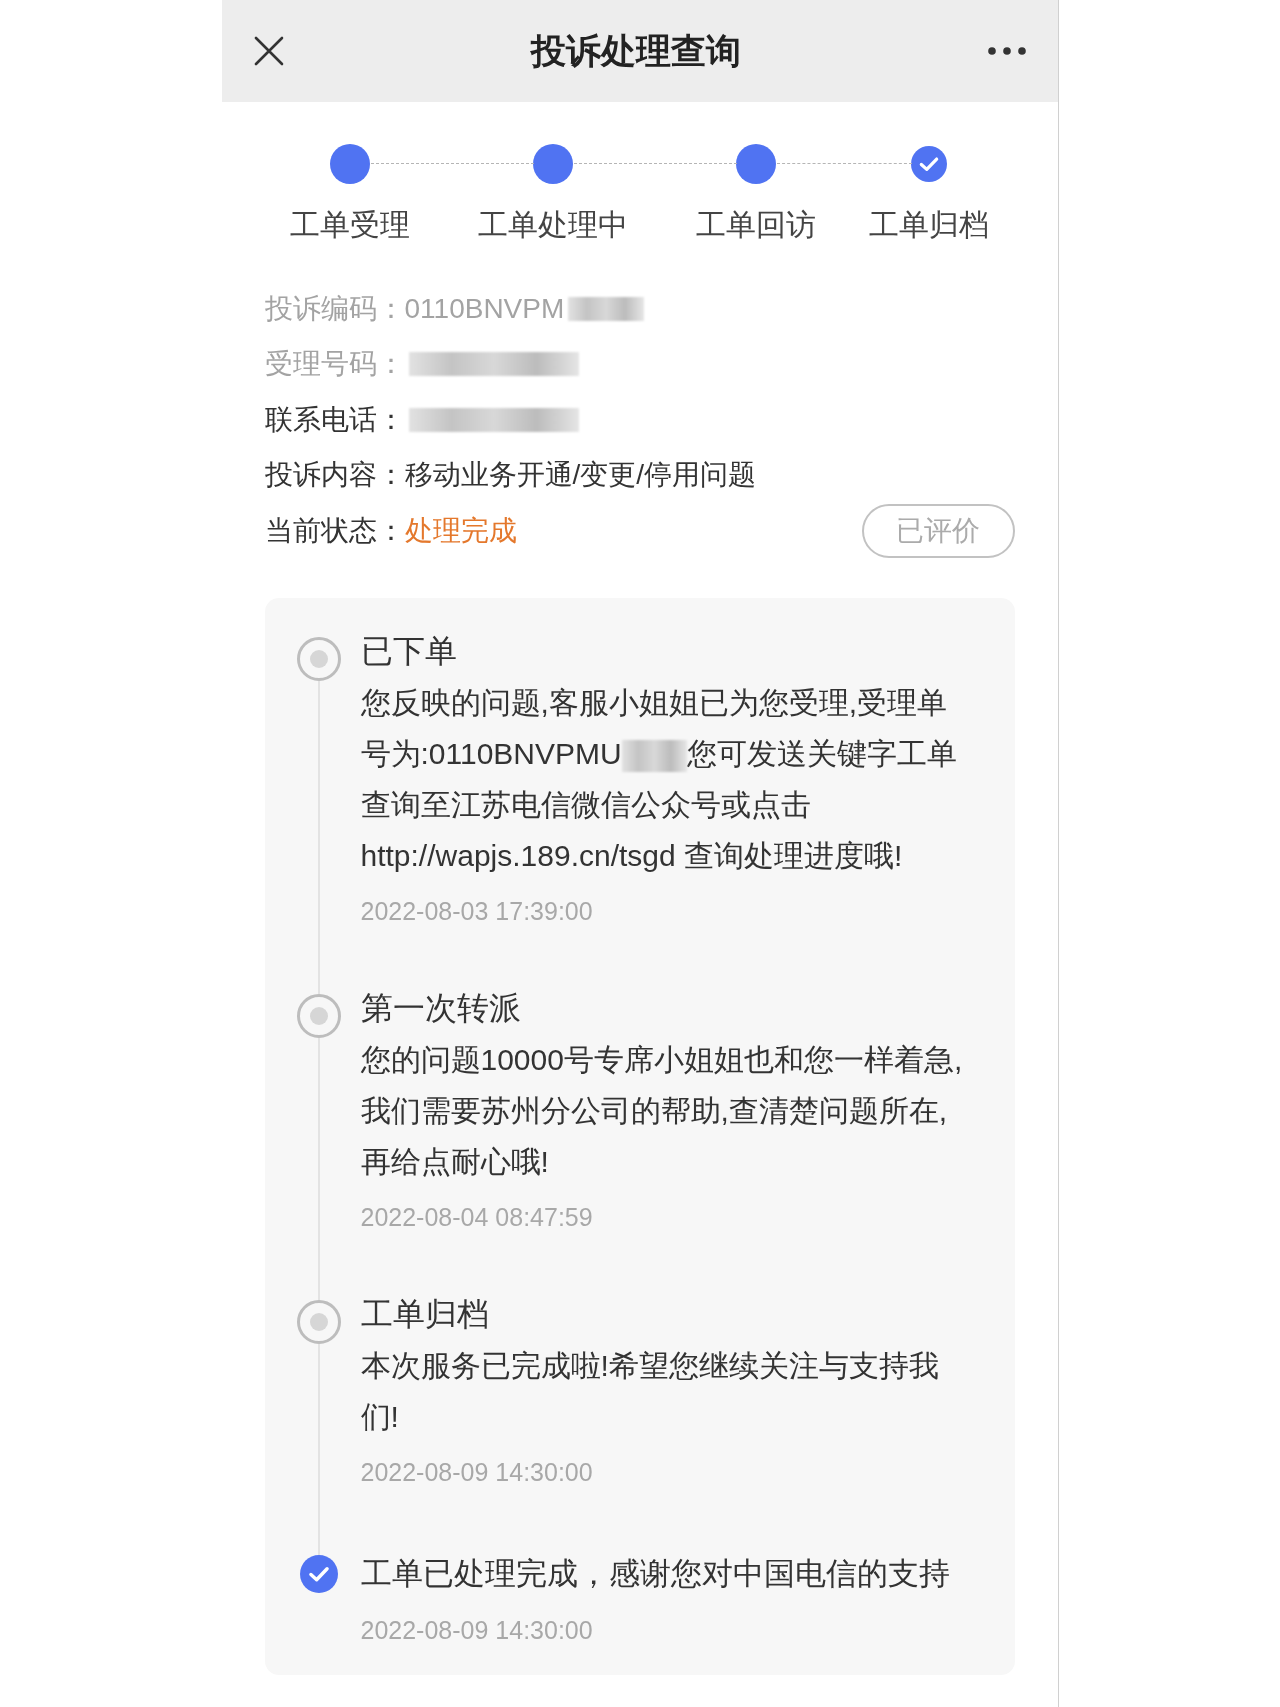 This screenshot has width=1280, height=1707. I want to click on timeline-title: 工单已处理完成，感谢您对中国电信的支持, so click(655, 1573).